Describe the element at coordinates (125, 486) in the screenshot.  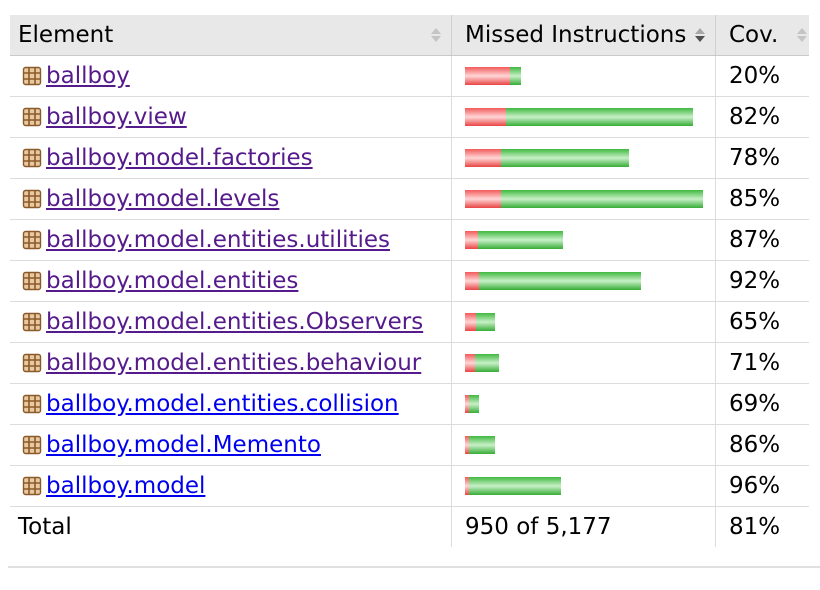
I see `package-link: ballboy.model` at that location.